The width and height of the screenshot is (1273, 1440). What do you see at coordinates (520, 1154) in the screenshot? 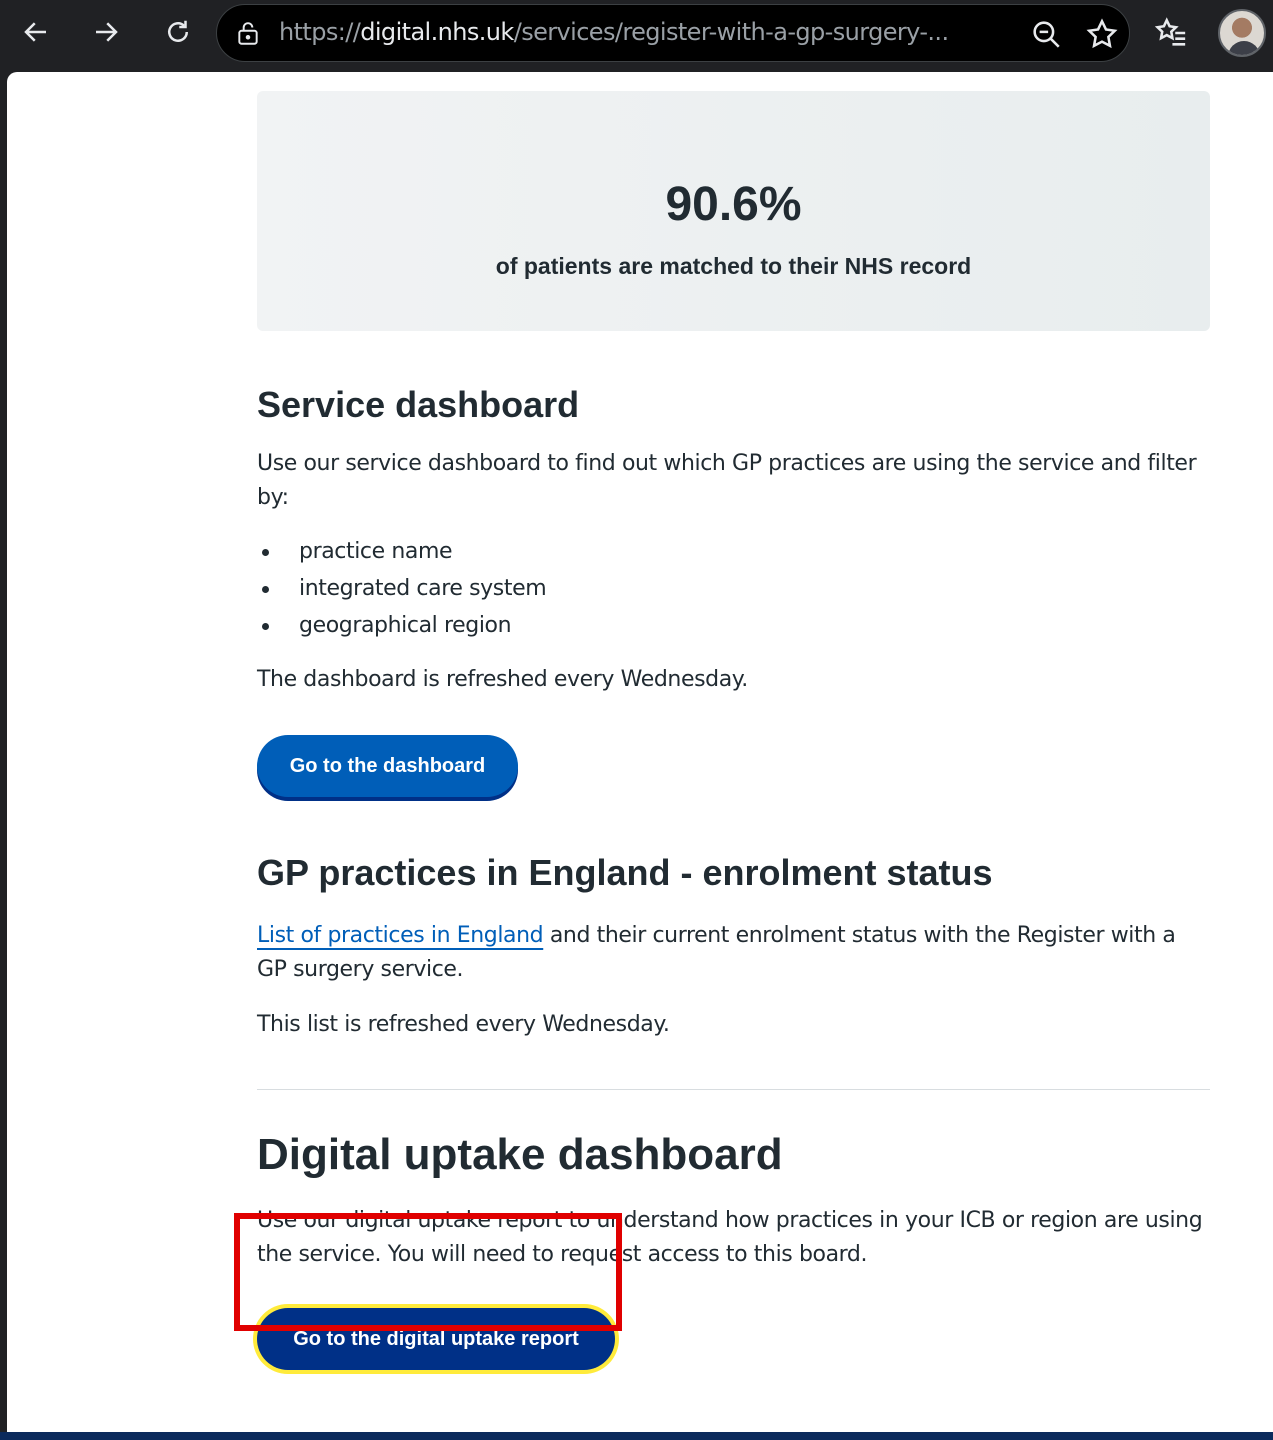
I see `digital-uptake-heading: Digital uptake dashboard` at bounding box center [520, 1154].